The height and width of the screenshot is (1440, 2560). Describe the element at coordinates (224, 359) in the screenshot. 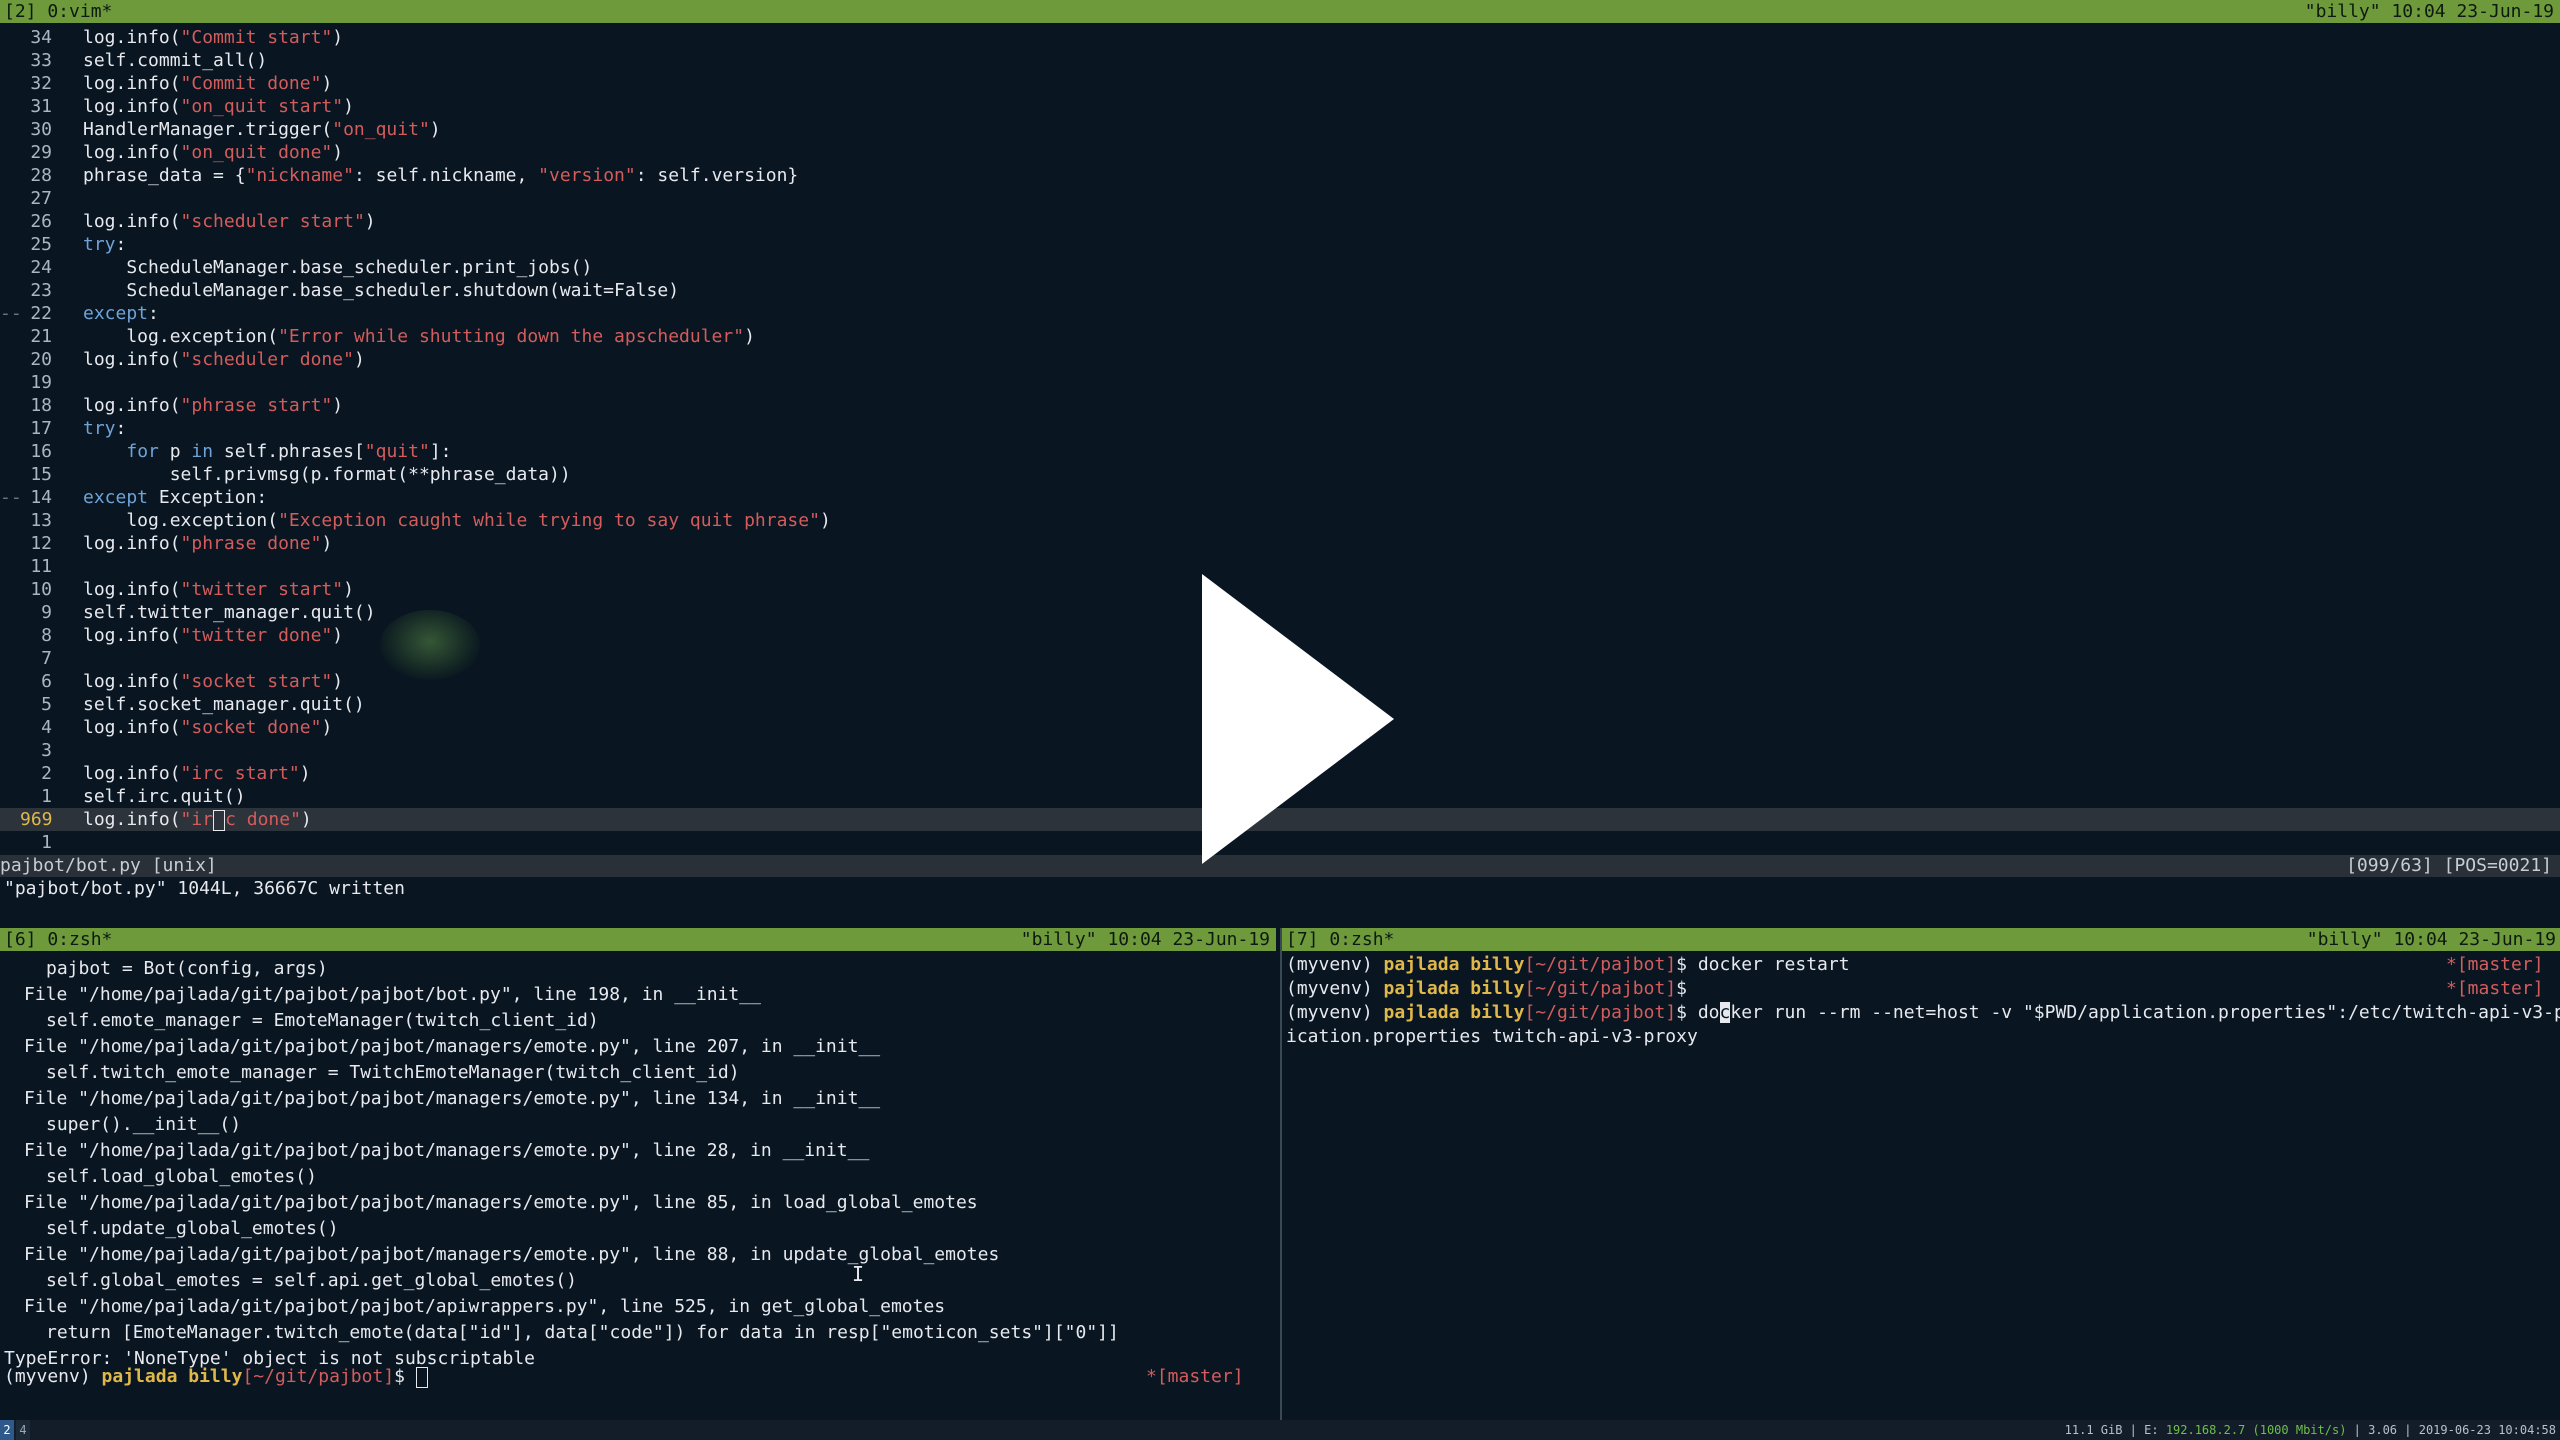

I see `line-text: log.info("scheduler done")` at that location.